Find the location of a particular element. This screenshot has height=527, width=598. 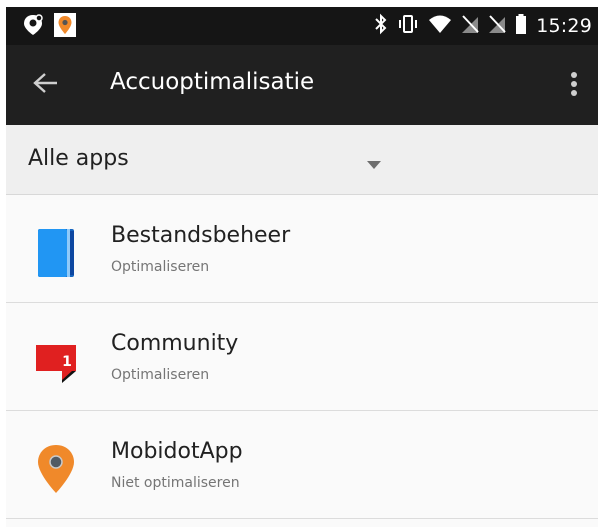

bluetooth-icon is located at coordinates (381, 26).